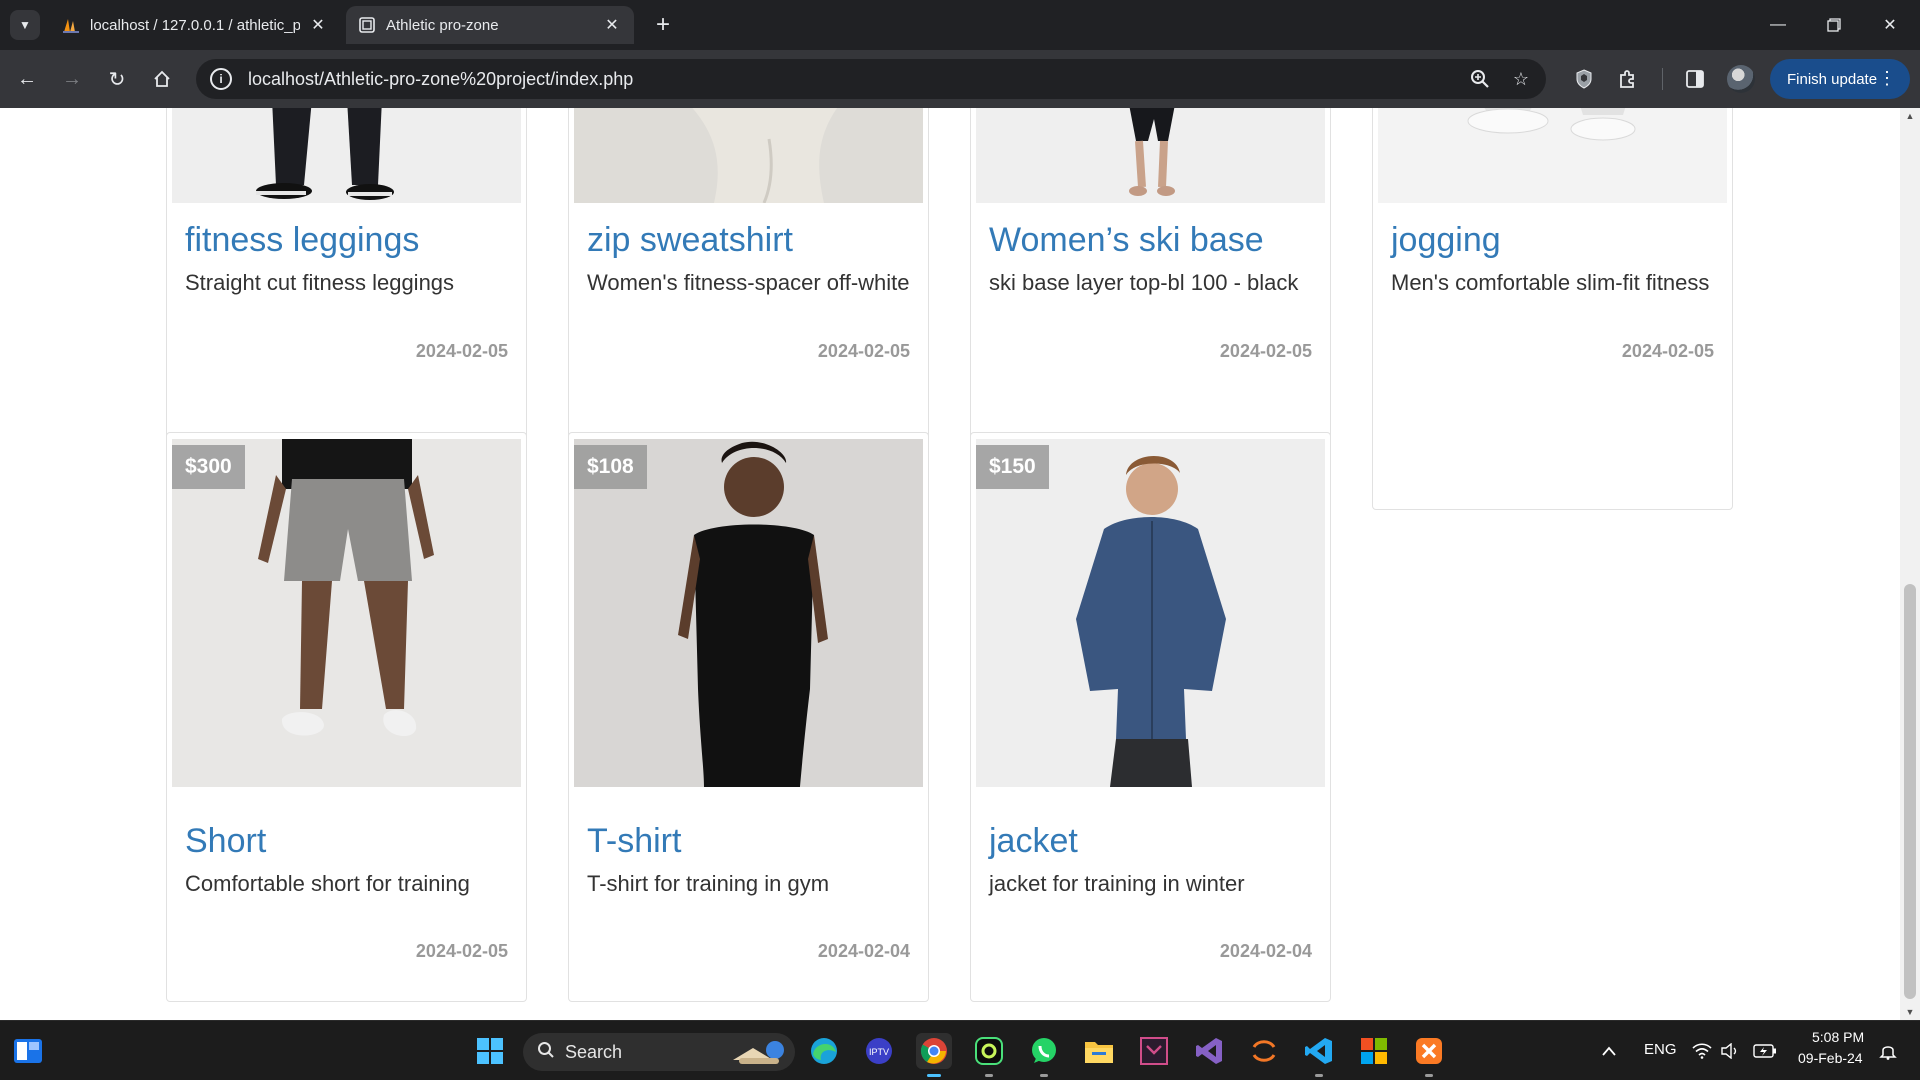 This screenshot has height=1080, width=1920. Describe the element at coordinates (708, 883) in the screenshot. I see `product-description: T-shirt for training in gym` at that location.